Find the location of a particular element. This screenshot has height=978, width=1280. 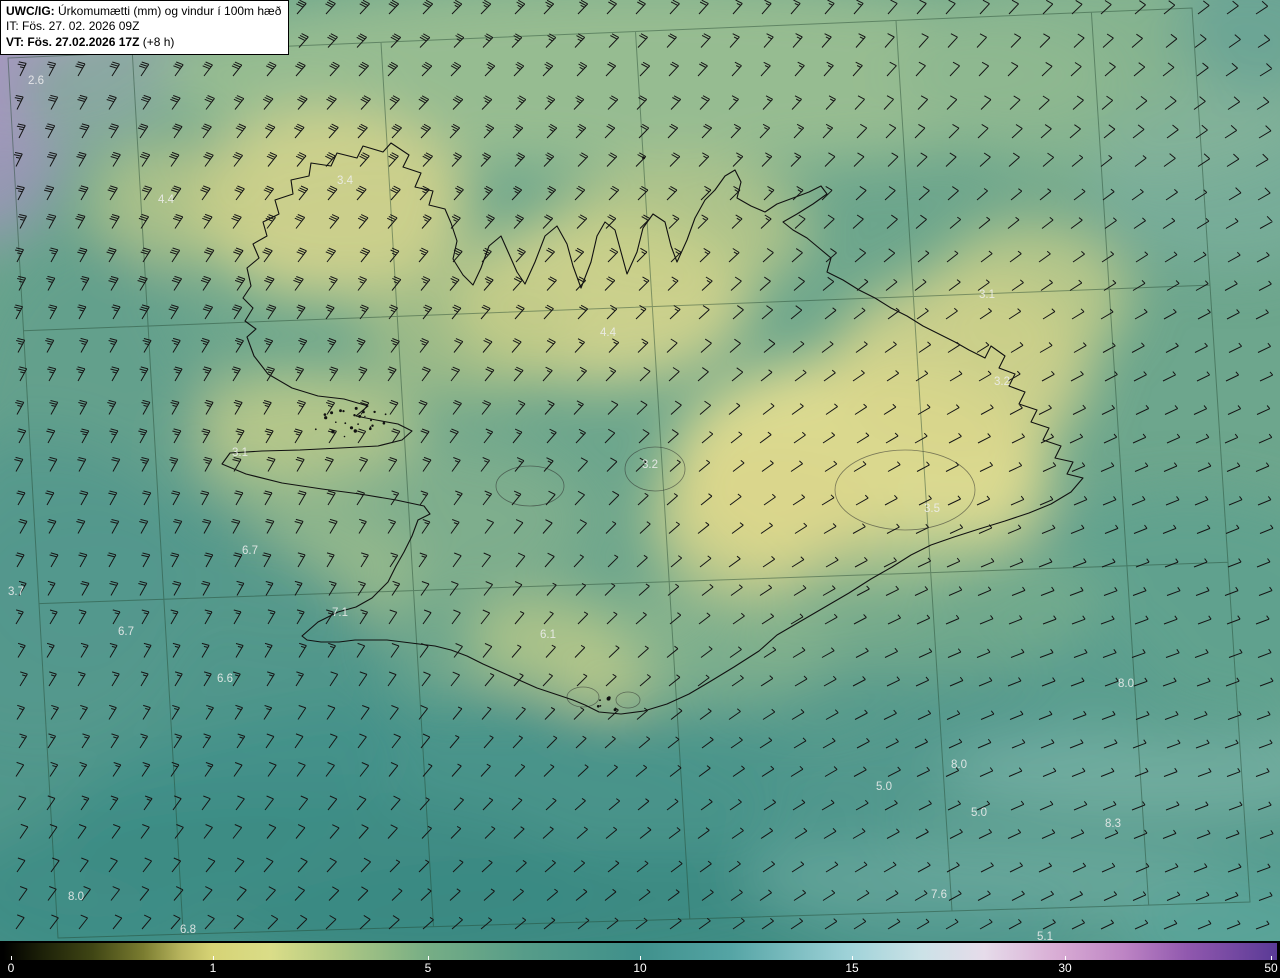

colorbar-tick-label: 15 is located at coordinates (852, 968).